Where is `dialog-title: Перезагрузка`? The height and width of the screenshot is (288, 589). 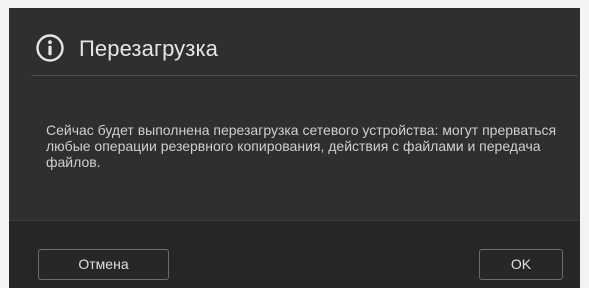 dialog-title: Перезагрузка is located at coordinates (149, 48).